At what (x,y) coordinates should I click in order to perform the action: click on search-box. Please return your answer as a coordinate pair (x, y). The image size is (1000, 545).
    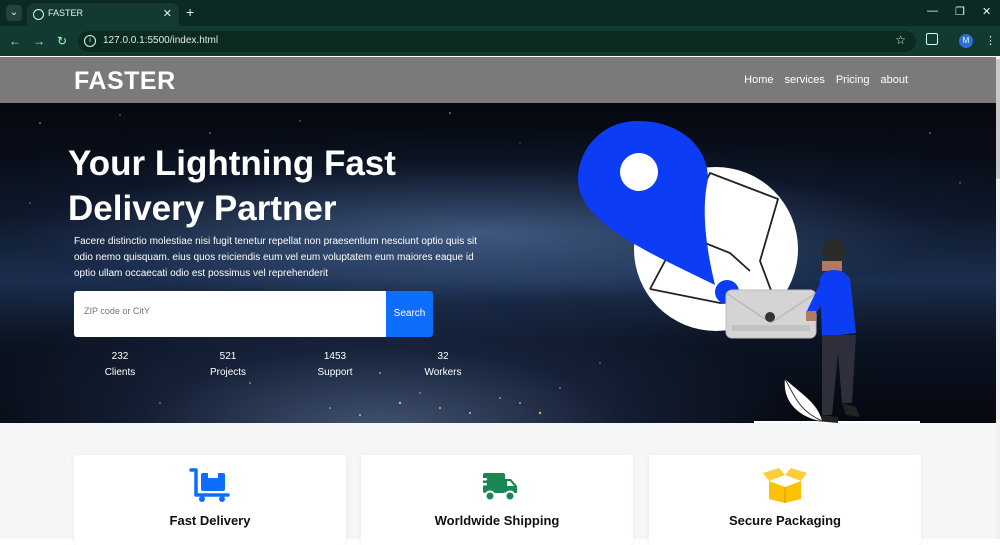
    Looking at the image, I should click on (230, 314).